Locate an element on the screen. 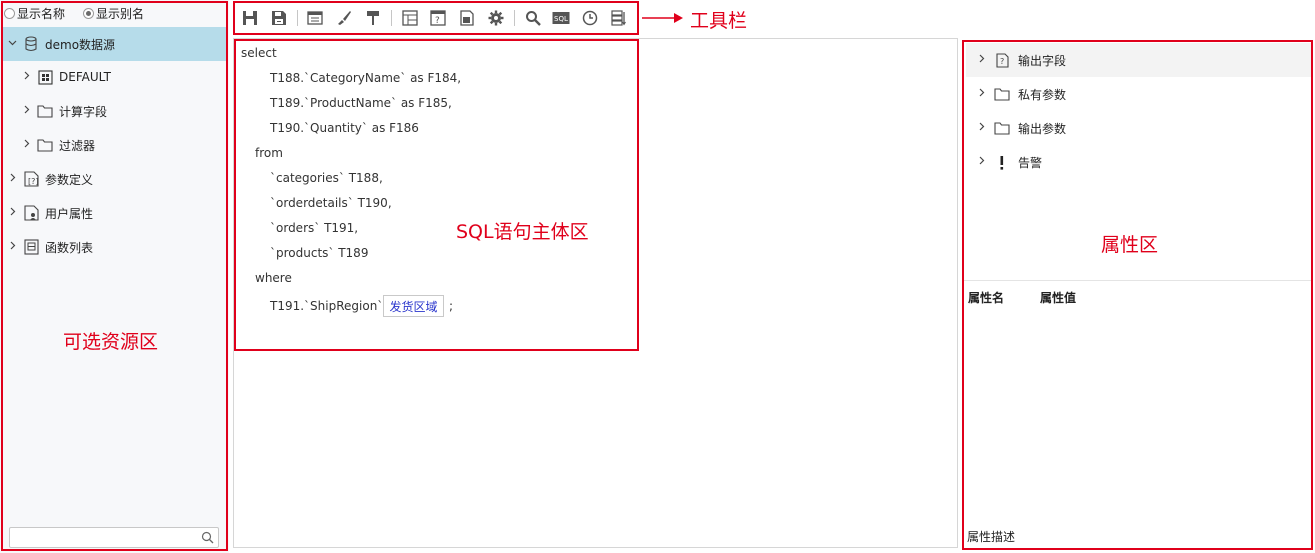  tree-item-label: 输出字段 is located at coordinates (1042, 60).